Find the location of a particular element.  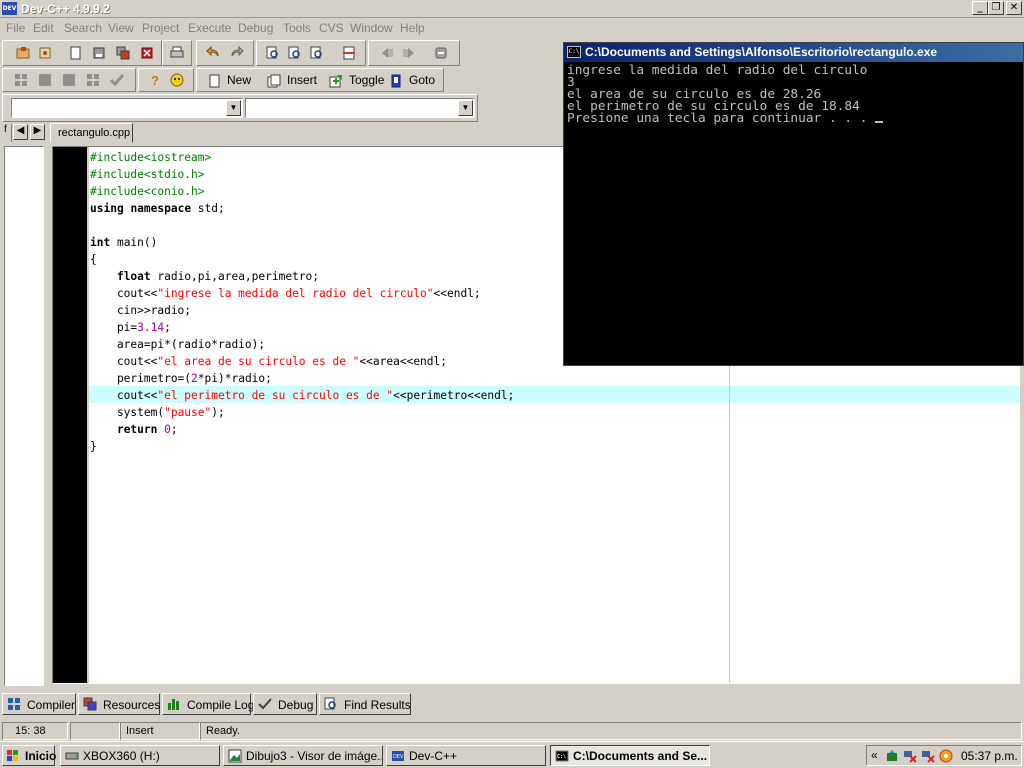

save-button is located at coordinates (99, 53).